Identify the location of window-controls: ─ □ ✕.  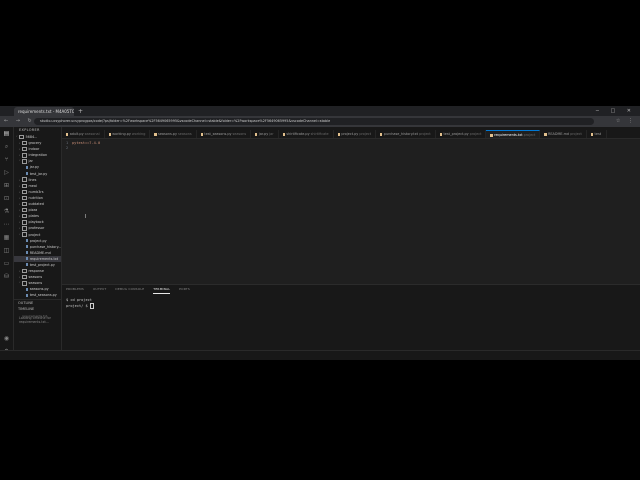
(616, 111).